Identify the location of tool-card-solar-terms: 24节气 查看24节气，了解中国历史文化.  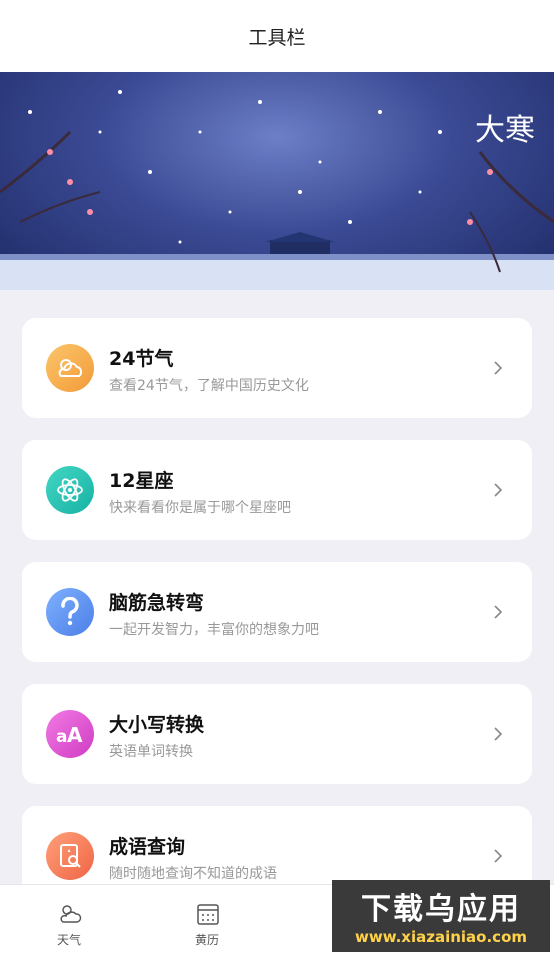
(277, 368).